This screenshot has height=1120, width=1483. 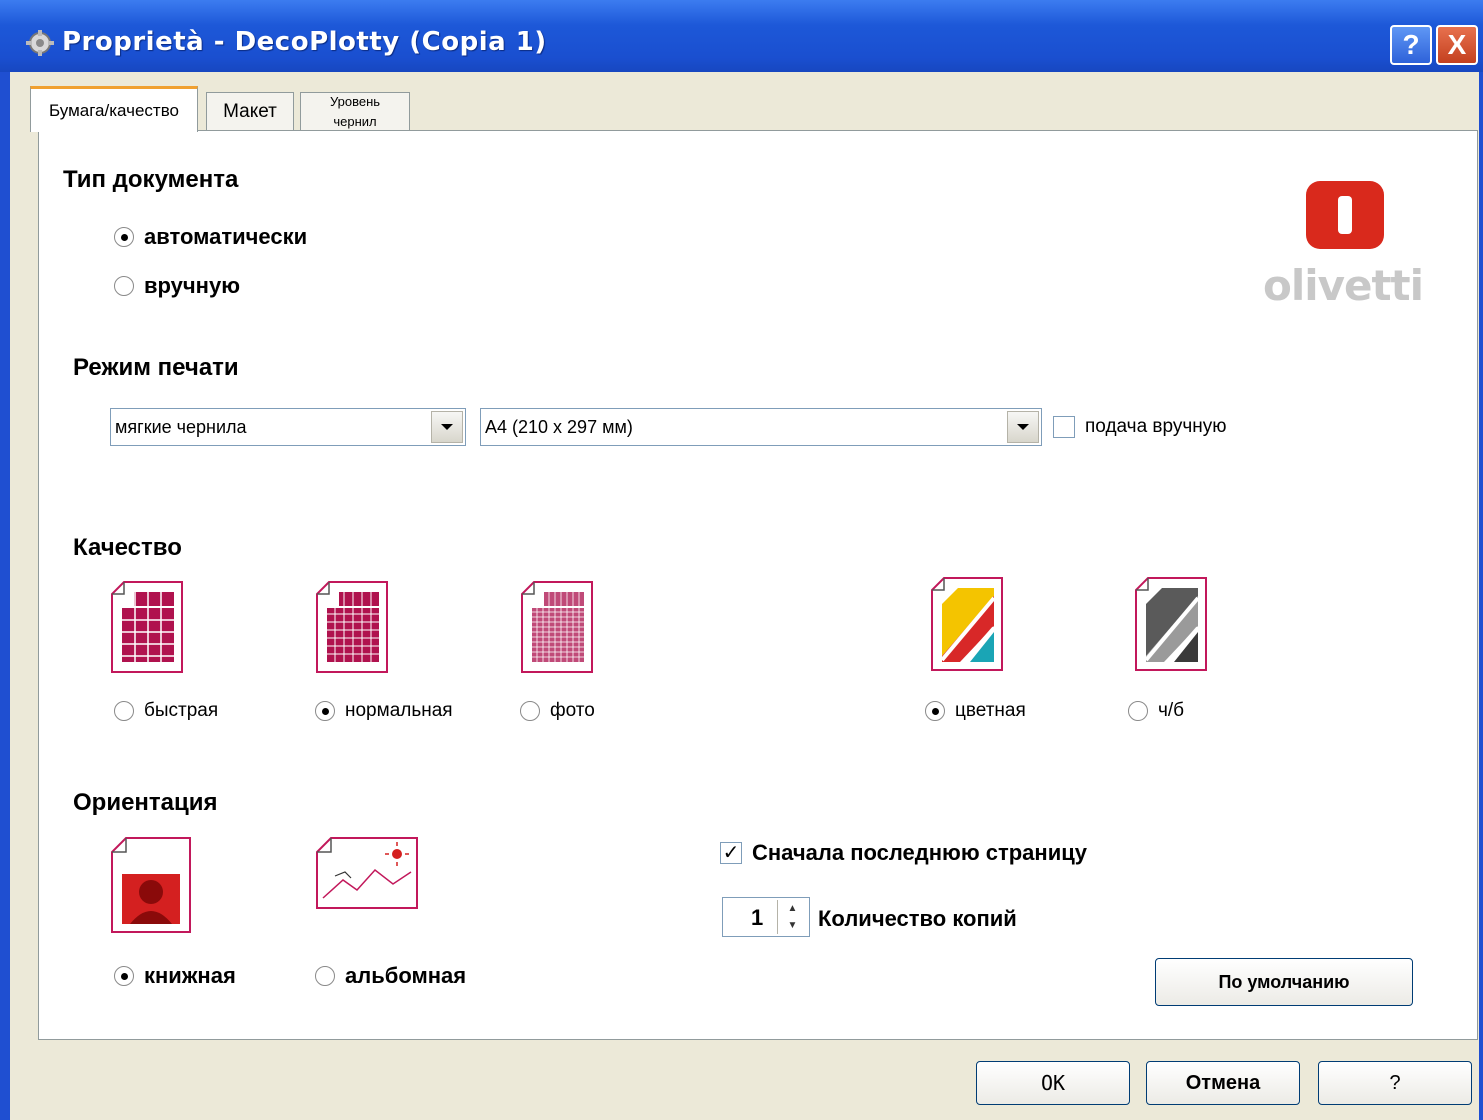 What do you see at coordinates (1156, 426) in the screenshot?
I see `checkbox-label: подача вручную` at bounding box center [1156, 426].